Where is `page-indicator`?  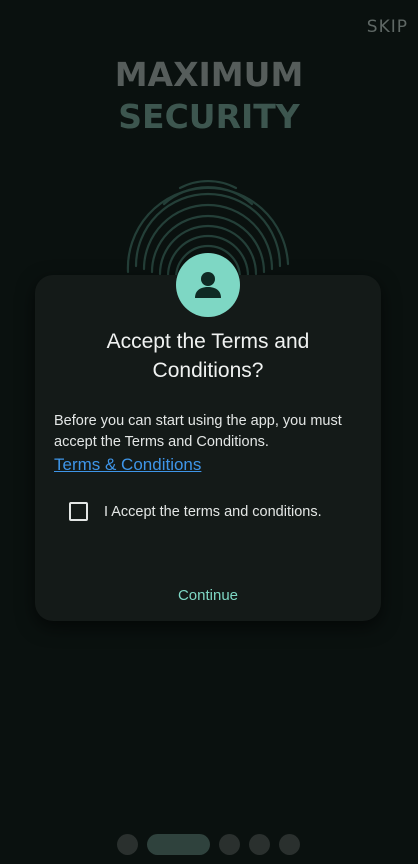 page-indicator is located at coordinates (213, 844).